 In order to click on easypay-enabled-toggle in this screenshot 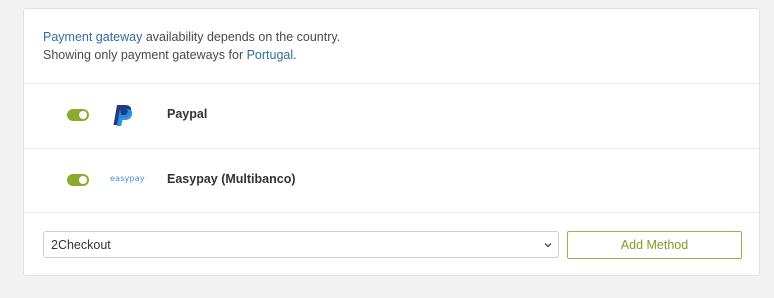, I will do `click(78, 180)`.